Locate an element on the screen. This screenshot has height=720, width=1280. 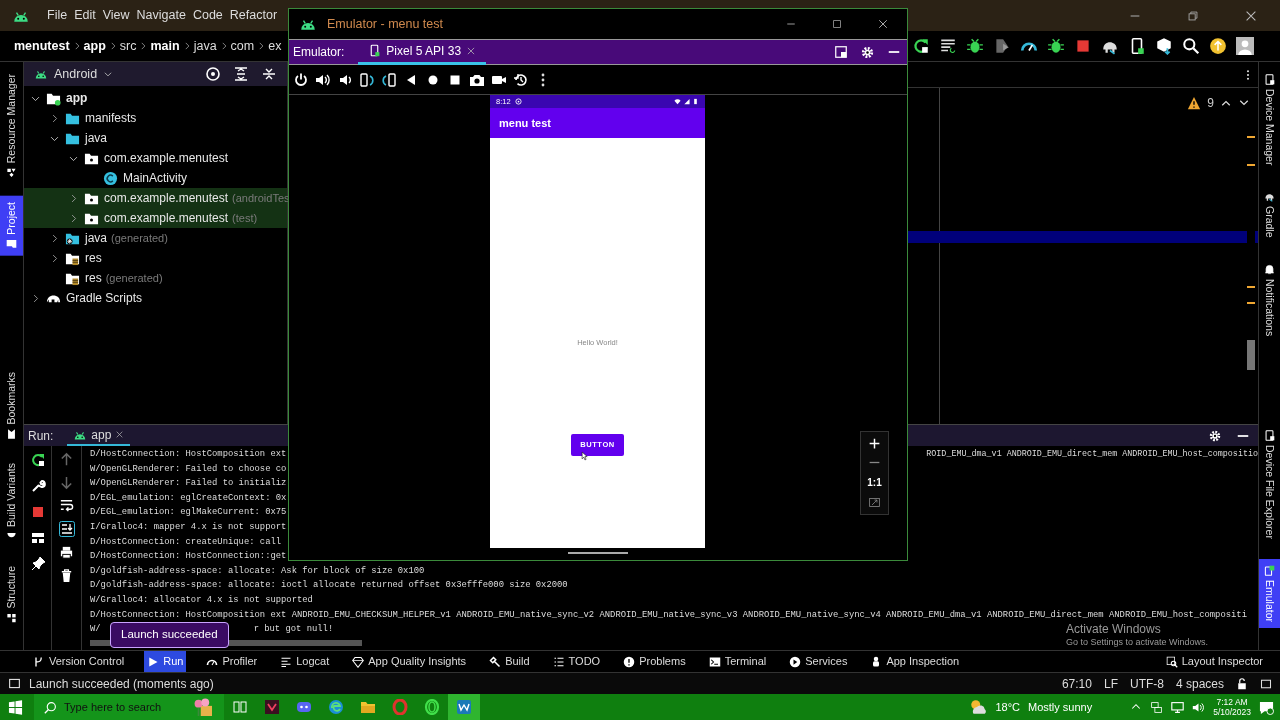
weather-text: Mostly sunny is located at coordinates (1060, 707).